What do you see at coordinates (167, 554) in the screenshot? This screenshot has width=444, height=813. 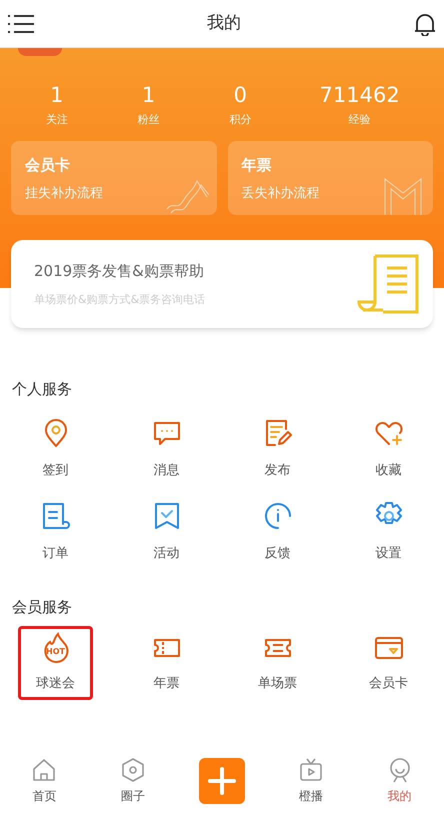 I see `service-label: 活动` at bounding box center [167, 554].